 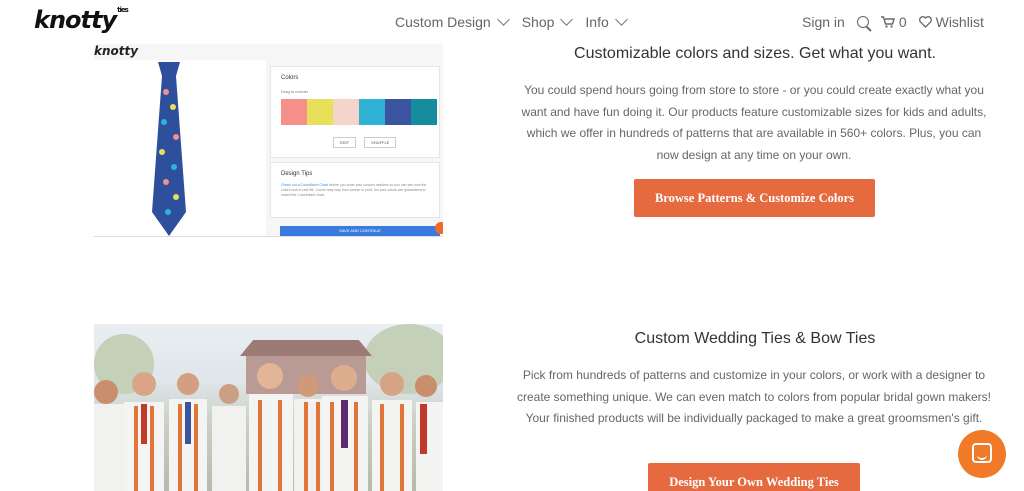 I want to click on edit-button: EDIT, so click(x=345, y=142).